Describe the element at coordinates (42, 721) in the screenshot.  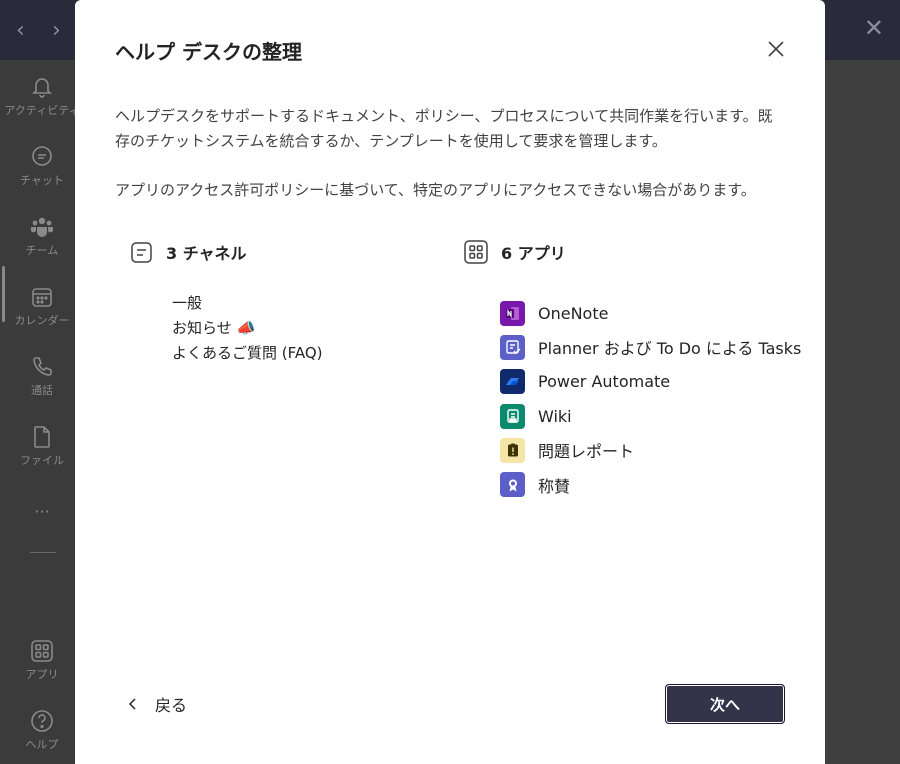
I see `help-icon` at that location.